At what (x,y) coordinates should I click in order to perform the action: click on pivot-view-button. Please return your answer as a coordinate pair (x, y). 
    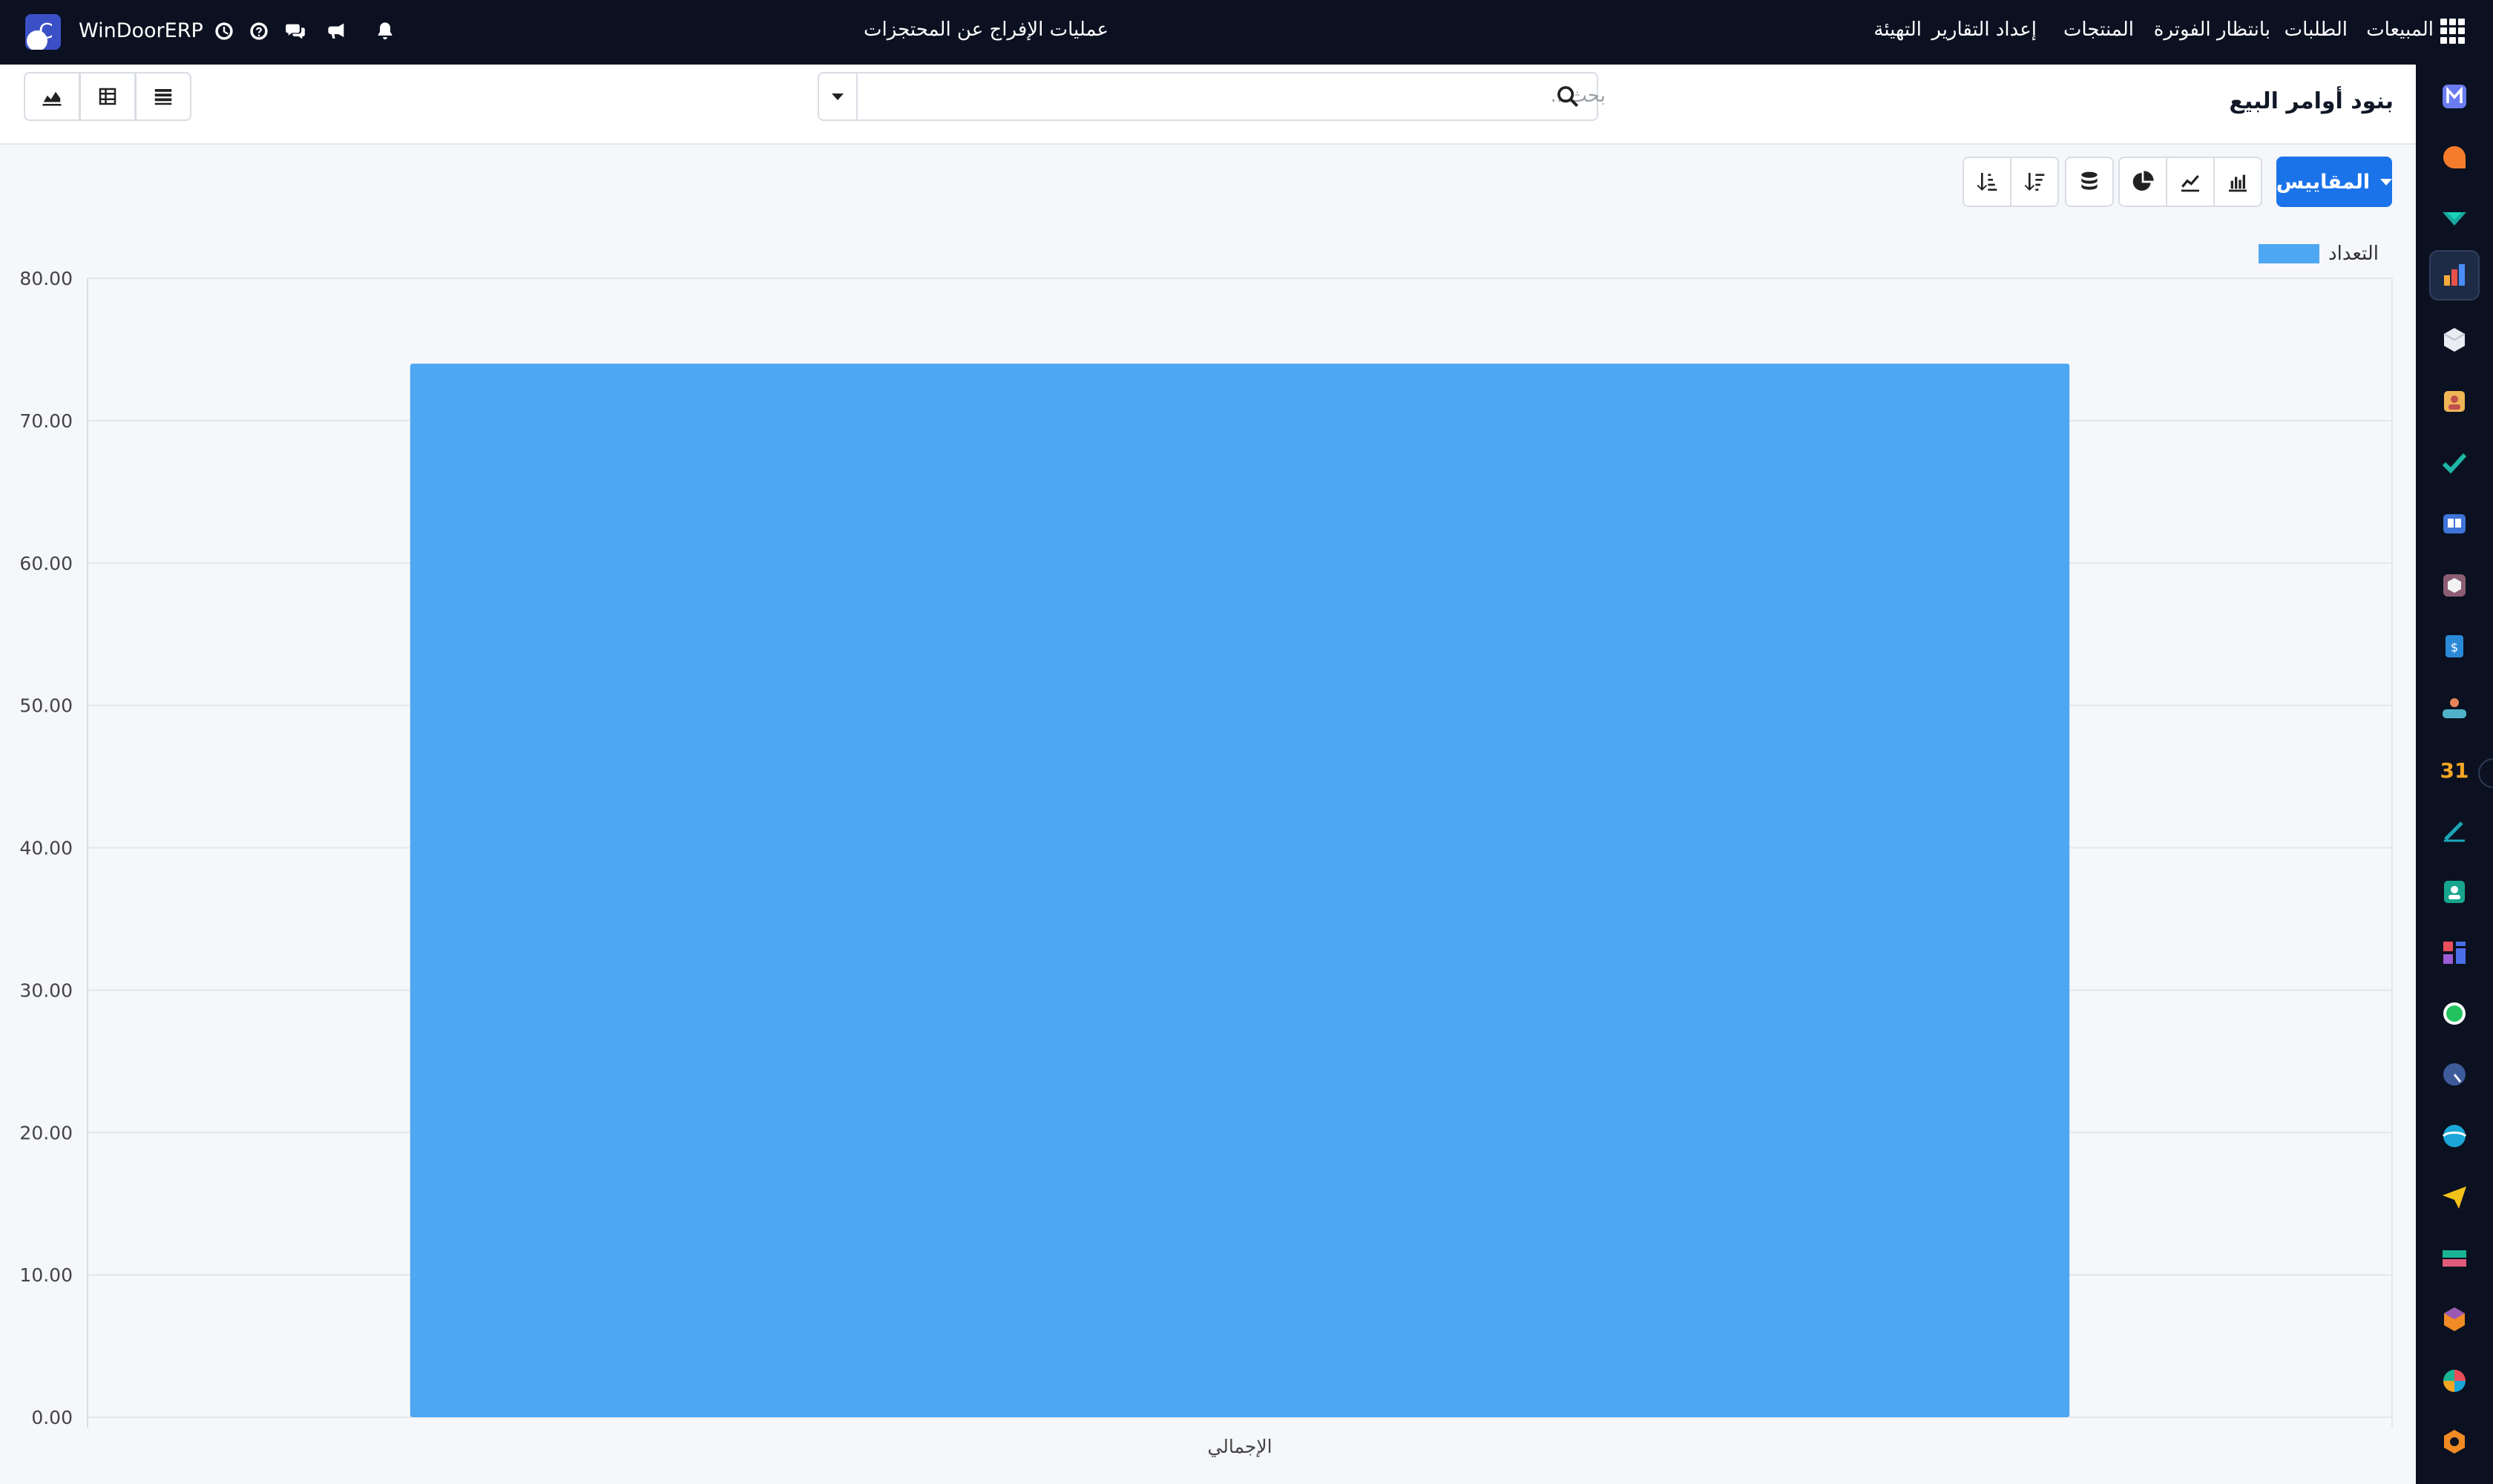
    Looking at the image, I should click on (107, 96).